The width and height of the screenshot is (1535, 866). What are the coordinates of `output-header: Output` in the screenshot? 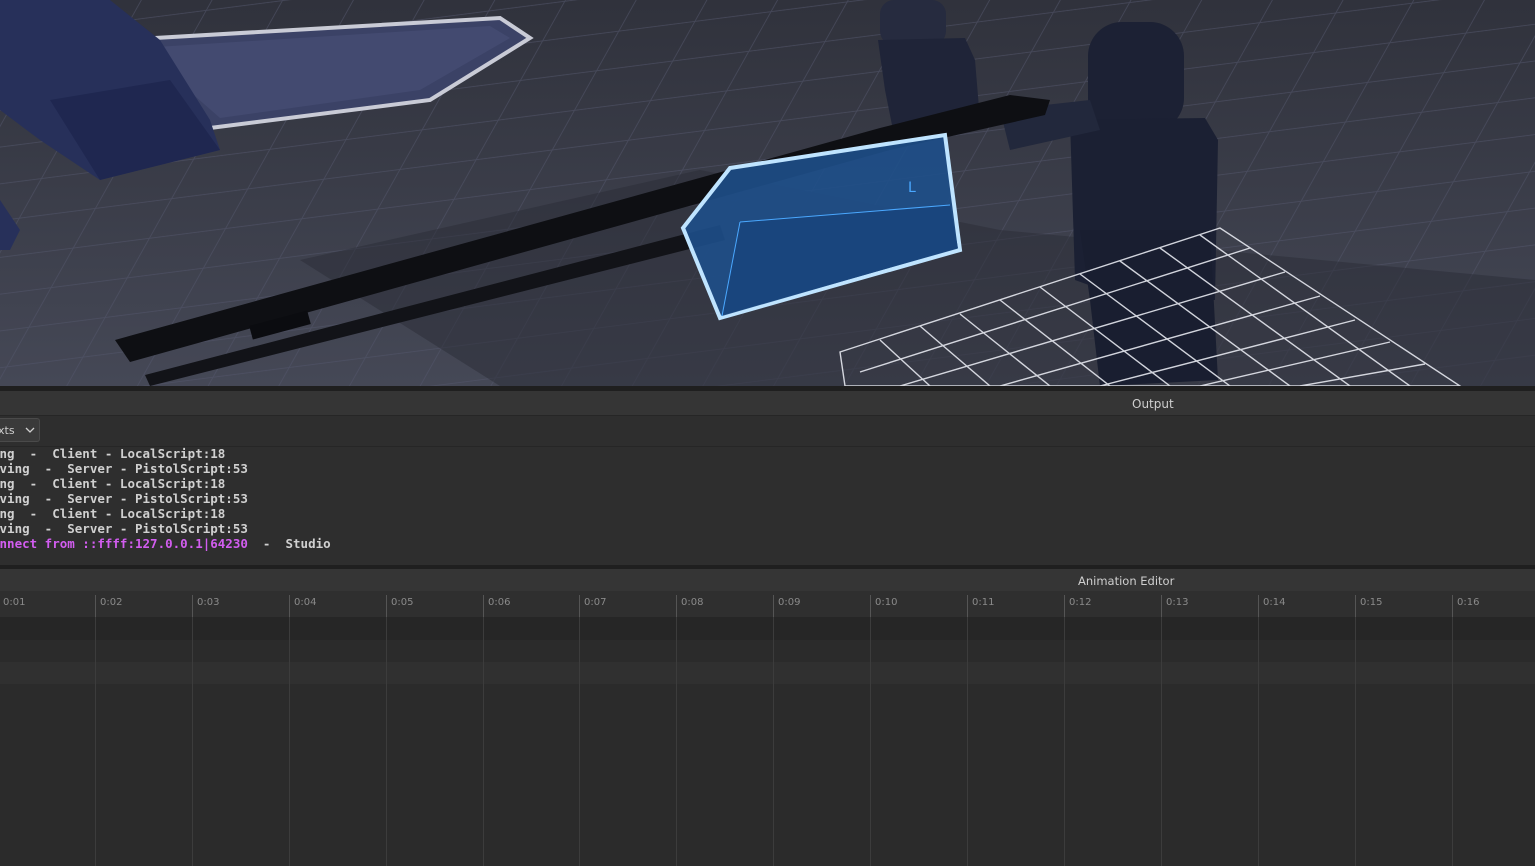 It's located at (767, 403).